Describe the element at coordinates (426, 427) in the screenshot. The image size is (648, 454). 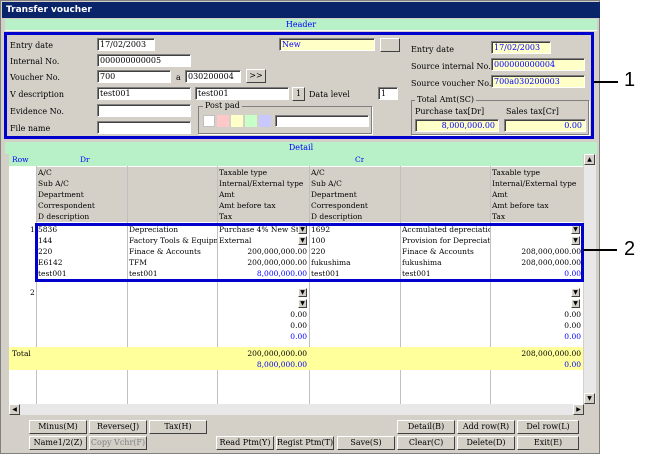
I see `detail-button: Detail(B)` at that location.